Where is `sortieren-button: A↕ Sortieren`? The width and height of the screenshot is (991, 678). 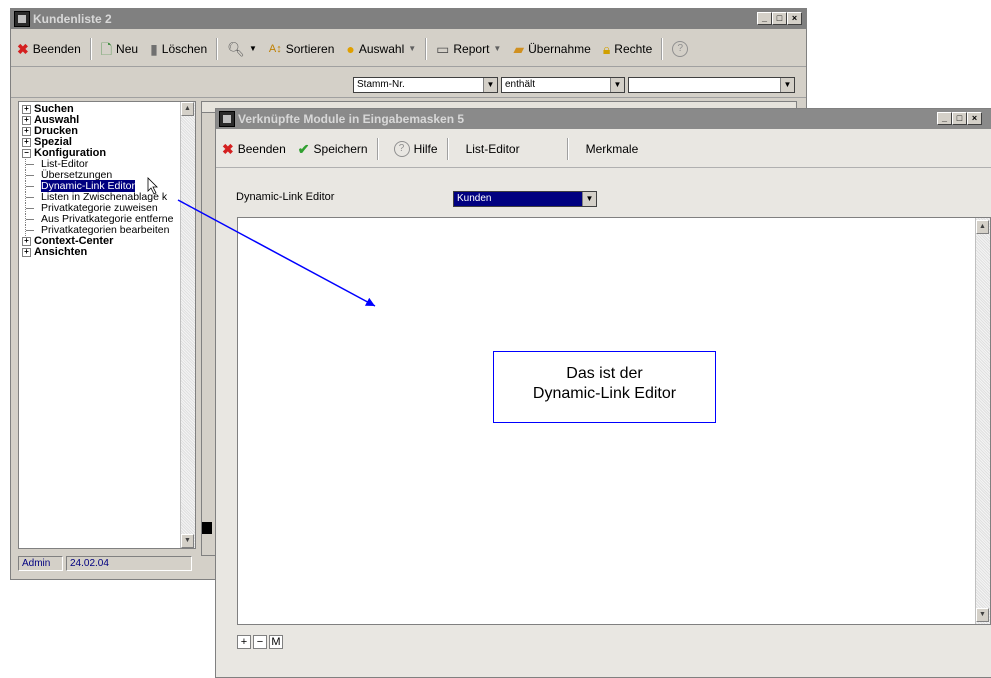
sortieren-button: A↕ Sortieren is located at coordinates (302, 49).